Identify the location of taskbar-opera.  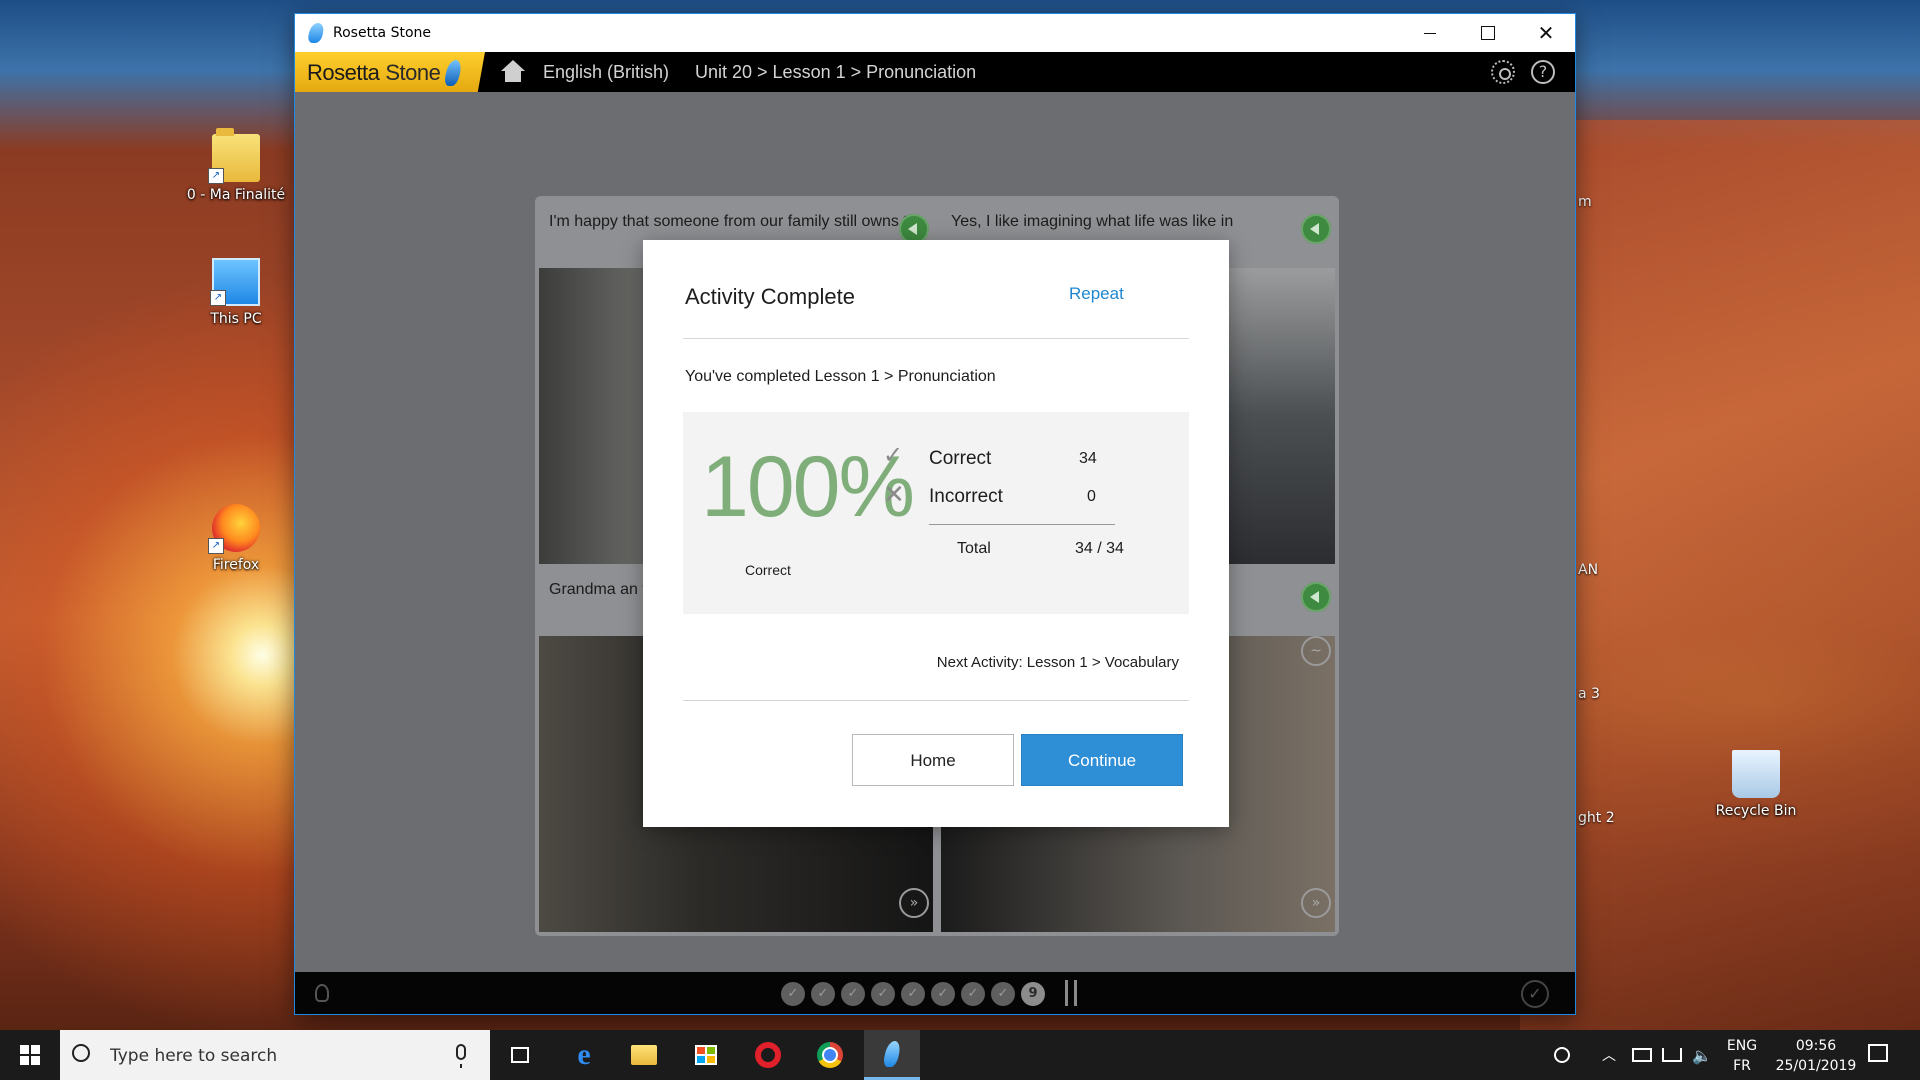
(768, 1055).